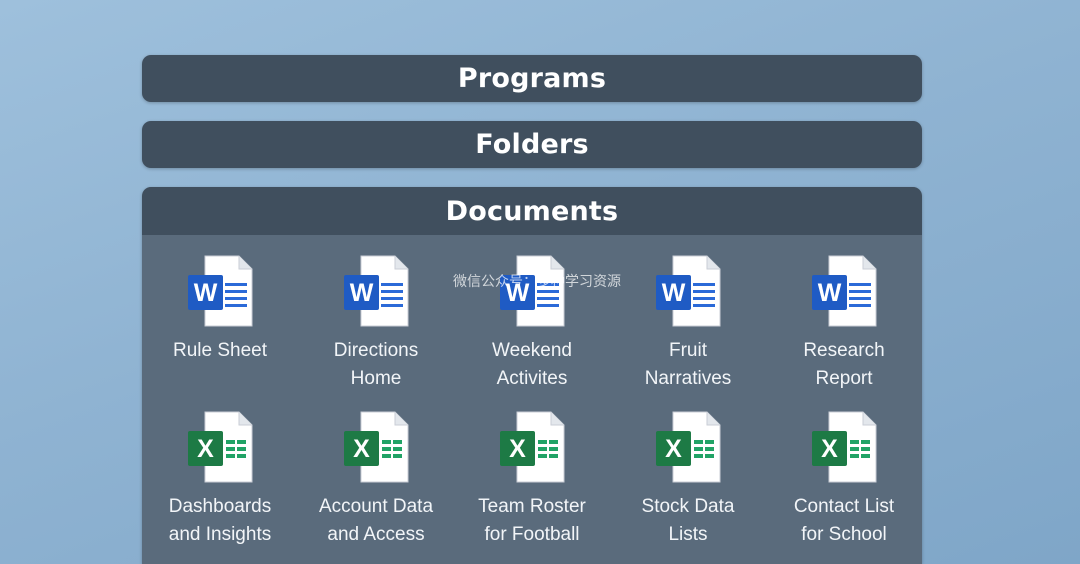 Image resolution: width=1080 pixels, height=564 pixels. What do you see at coordinates (220, 506) in the screenshot?
I see `document-label-line: Dashboards` at bounding box center [220, 506].